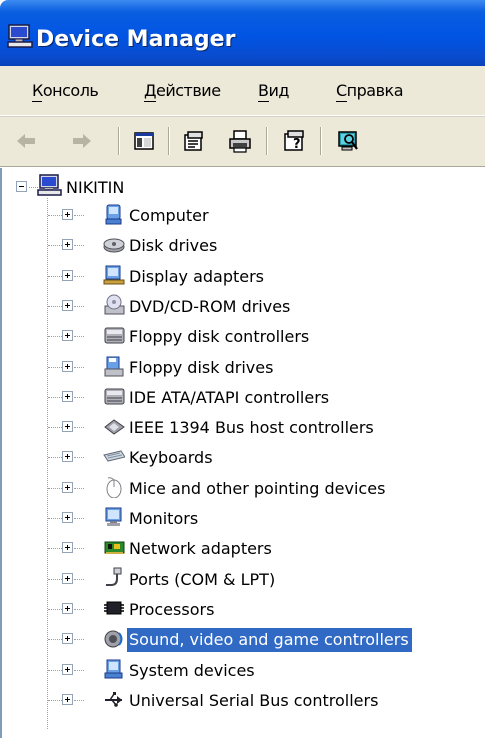  What do you see at coordinates (242, 33) in the screenshot?
I see `title-bar: Device Manager` at bounding box center [242, 33].